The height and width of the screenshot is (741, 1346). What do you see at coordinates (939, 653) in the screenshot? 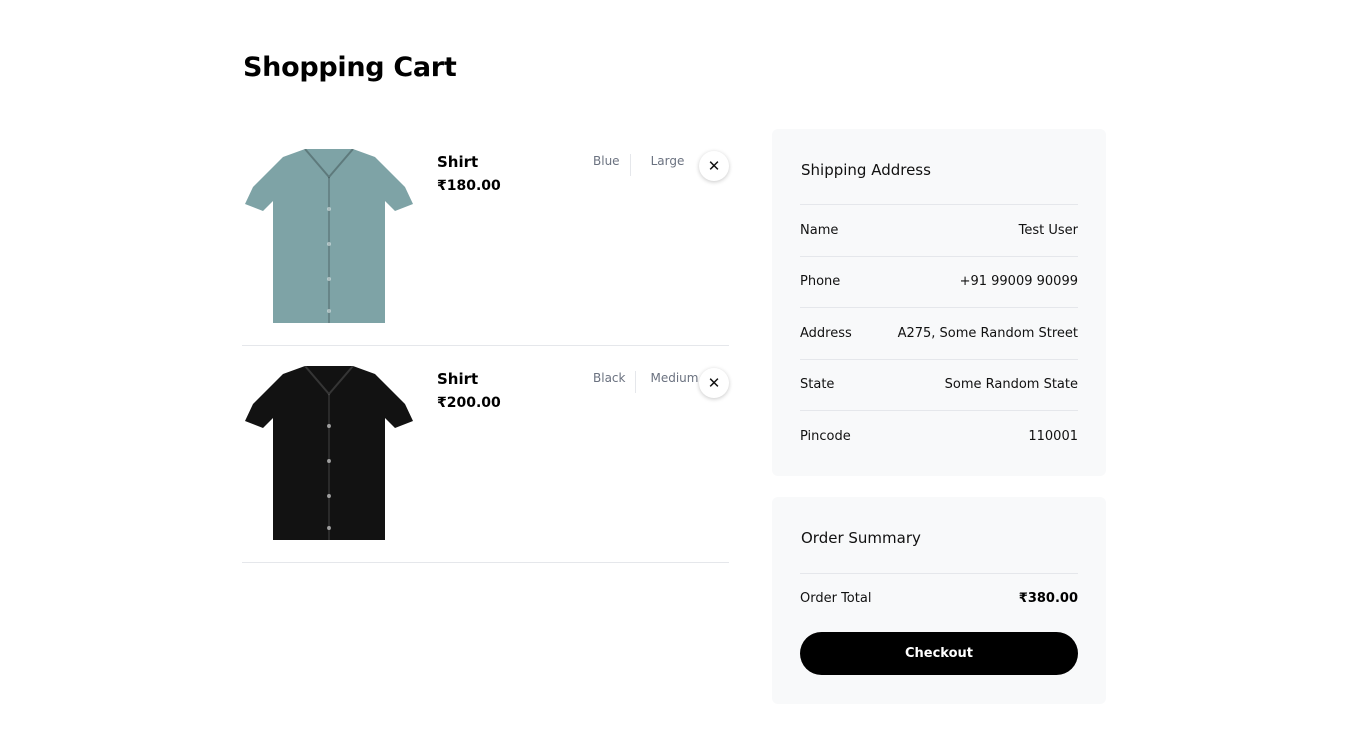
I see `checkout-button: Checkout` at bounding box center [939, 653].